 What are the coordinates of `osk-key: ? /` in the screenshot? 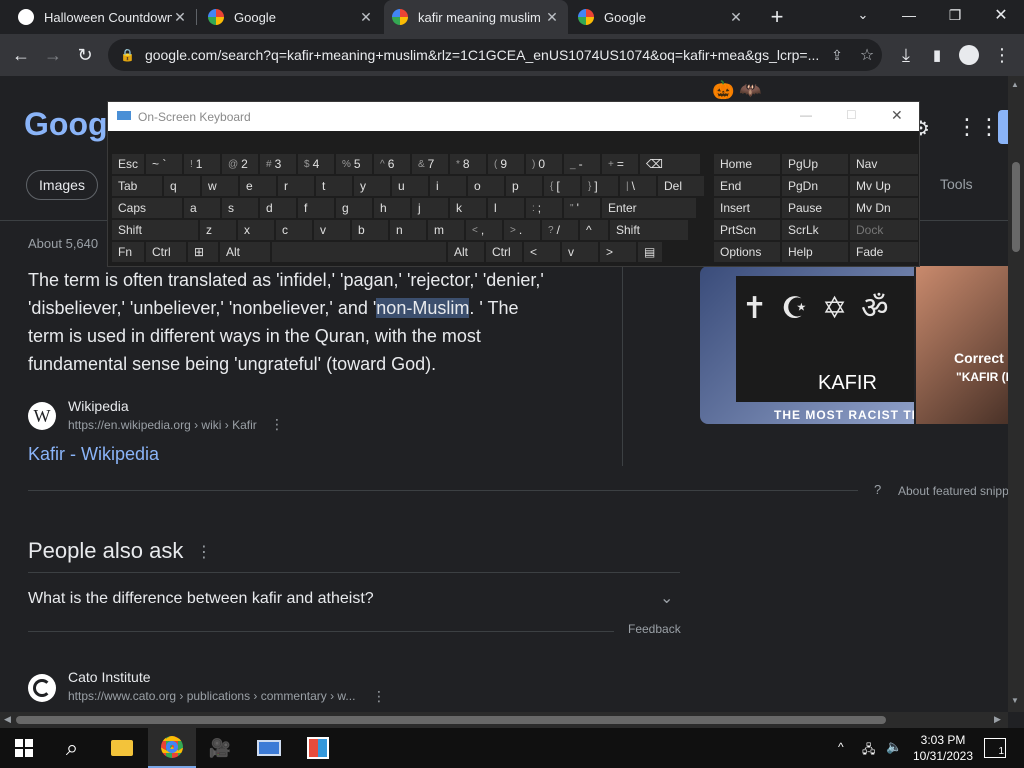 It's located at (560, 230).